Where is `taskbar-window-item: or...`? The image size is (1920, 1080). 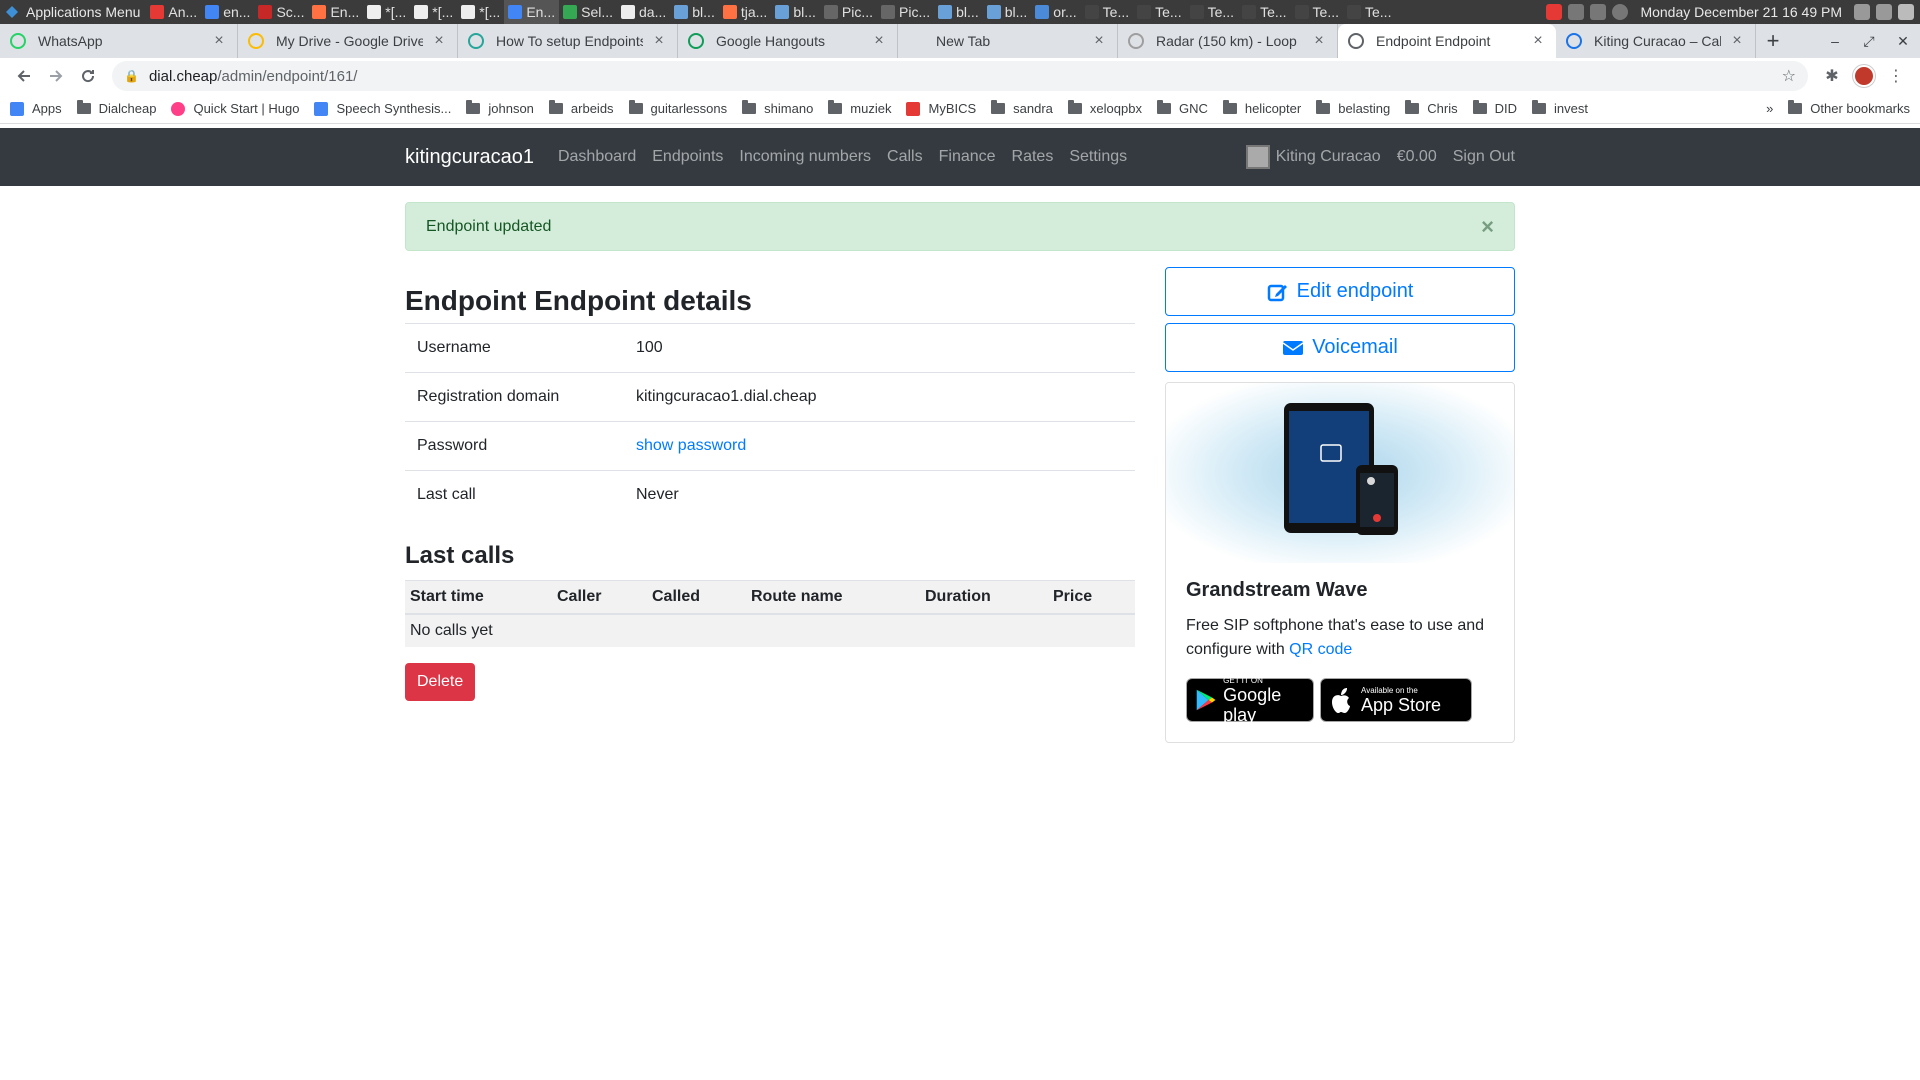
taskbar-window-item: or... is located at coordinates (1055, 12).